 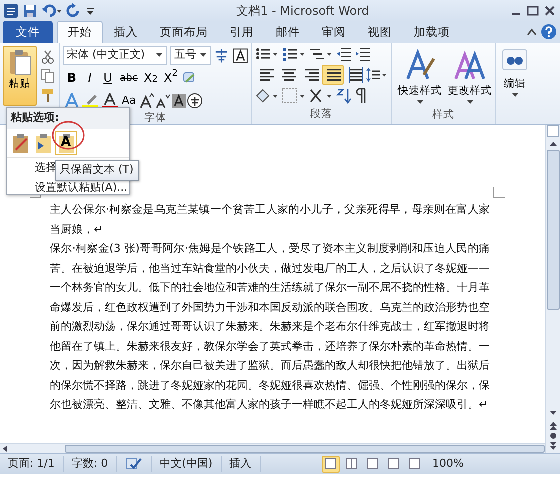 What do you see at coordinates (32, 464) in the screenshot?
I see `status-page: 页面: 1/1` at bounding box center [32, 464].